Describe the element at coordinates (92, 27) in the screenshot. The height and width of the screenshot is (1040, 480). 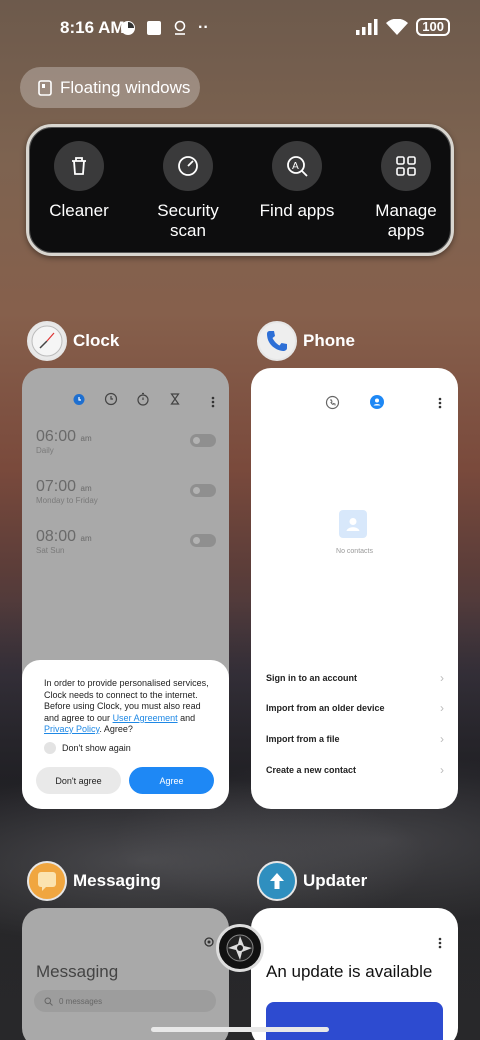
I see `status-time: 8:16 AM` at that location.